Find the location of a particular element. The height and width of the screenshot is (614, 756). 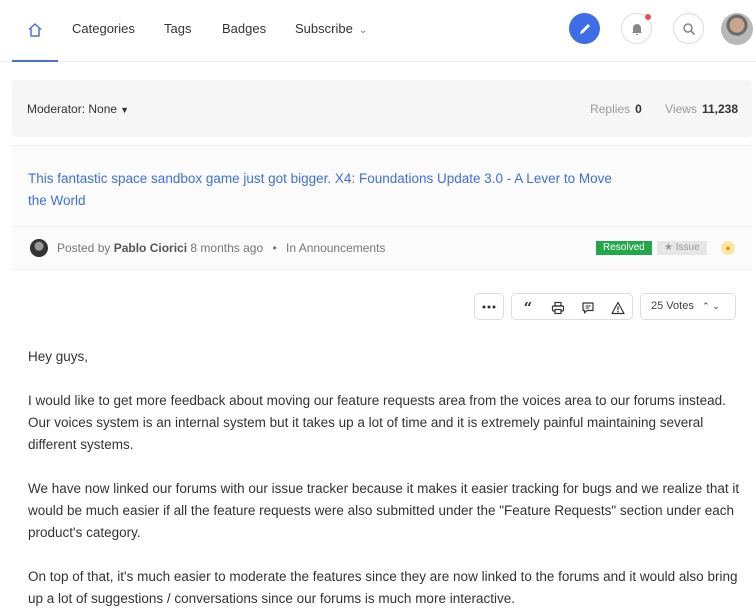

nav-categories: Categories is located at coordinates (103, 28).